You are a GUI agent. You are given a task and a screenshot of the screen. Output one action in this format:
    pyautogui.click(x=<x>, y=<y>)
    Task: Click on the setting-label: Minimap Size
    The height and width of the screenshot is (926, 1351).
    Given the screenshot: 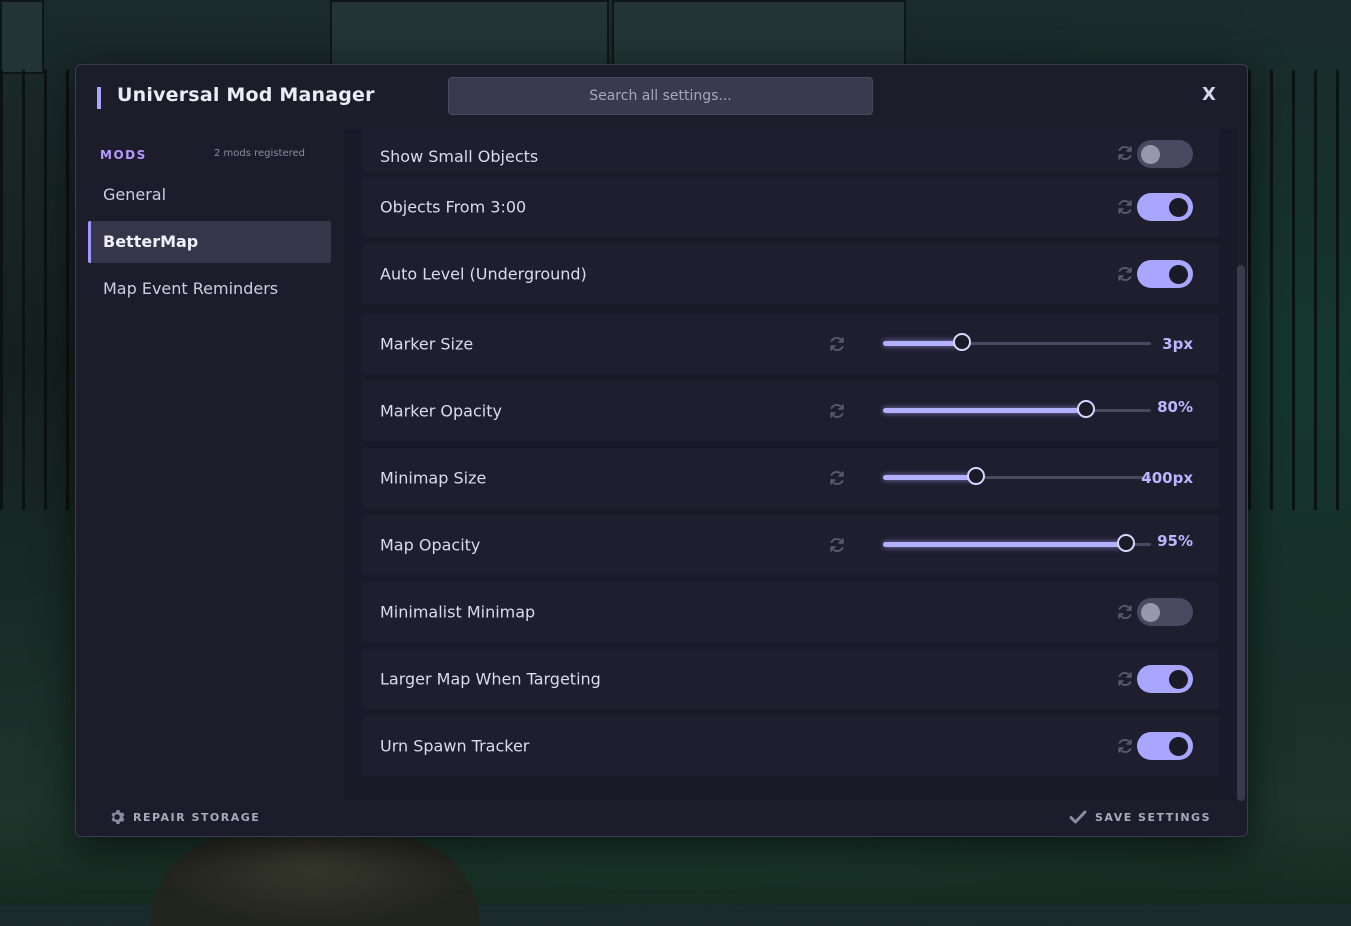 What is the action you would take?
    pyautogui.click(x=433, y=478)
    